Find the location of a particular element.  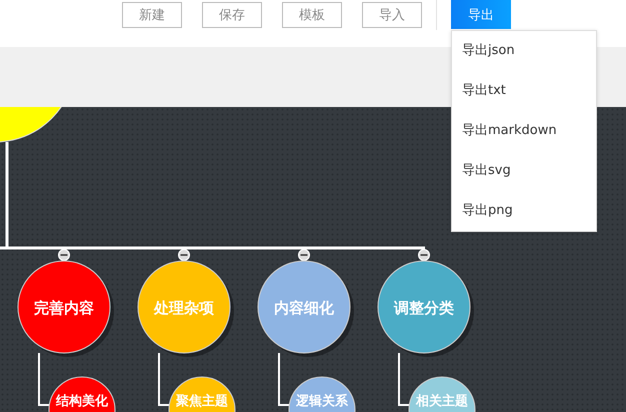

node-label: 逻辑关系 is located at coordinates (322, 401).